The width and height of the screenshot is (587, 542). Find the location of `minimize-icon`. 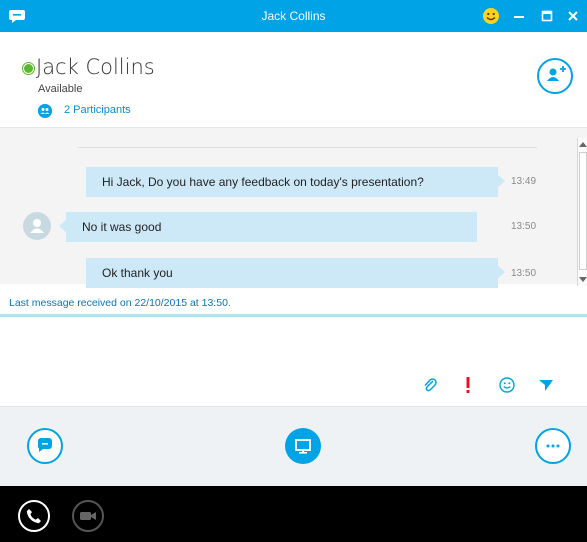

minimize-icon is located at coordinates (519, 17).